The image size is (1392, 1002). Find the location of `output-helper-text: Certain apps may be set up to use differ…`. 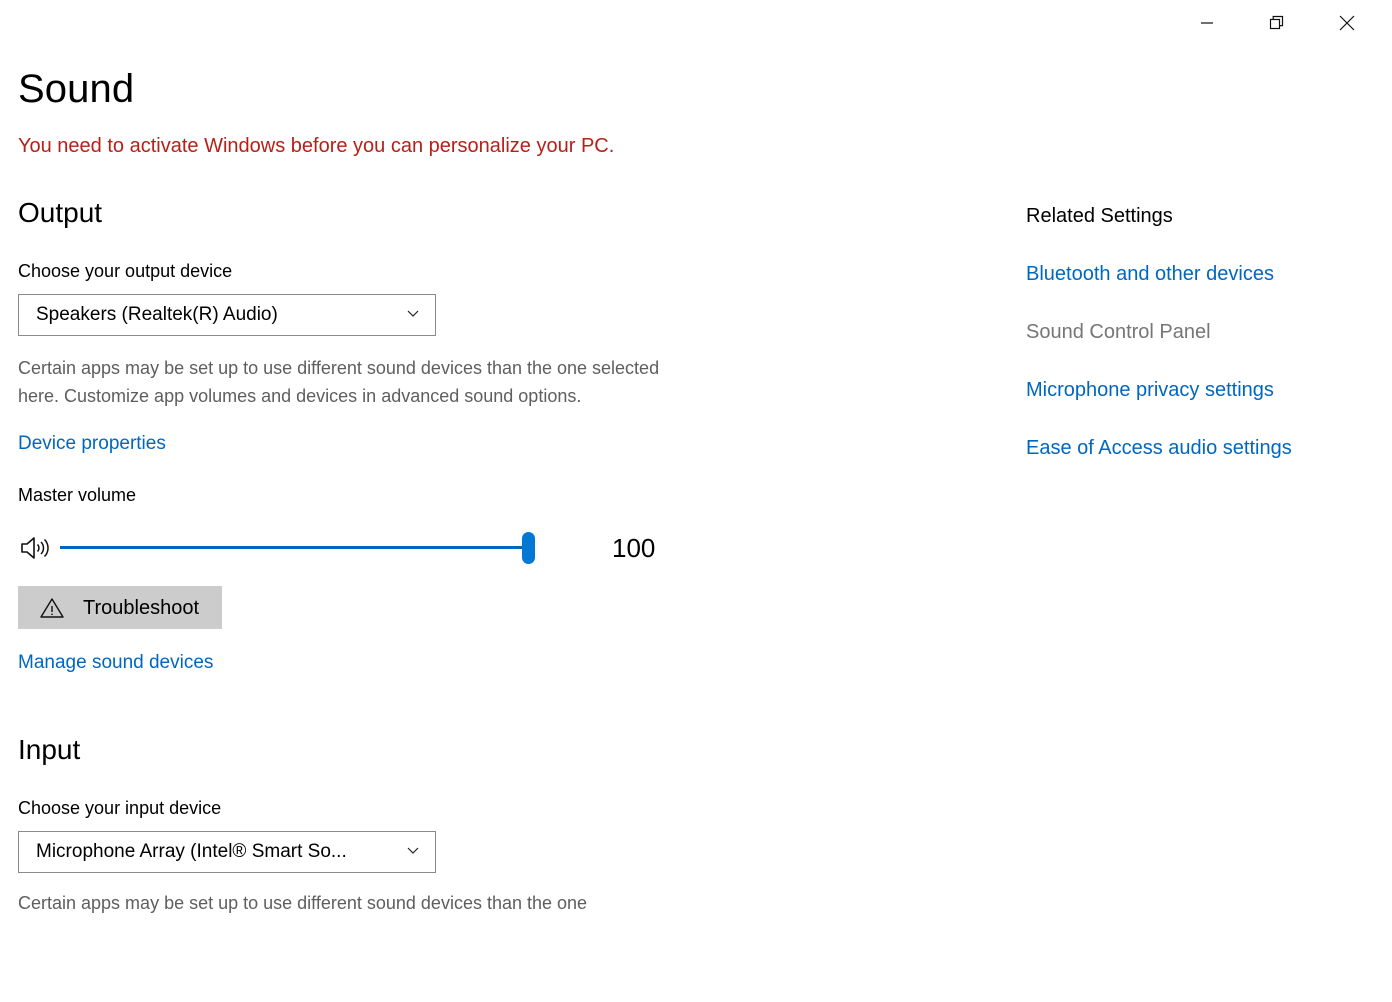

output-helper-text: Certain apps may be set up to use differ… is located at coordinates (339, 382).